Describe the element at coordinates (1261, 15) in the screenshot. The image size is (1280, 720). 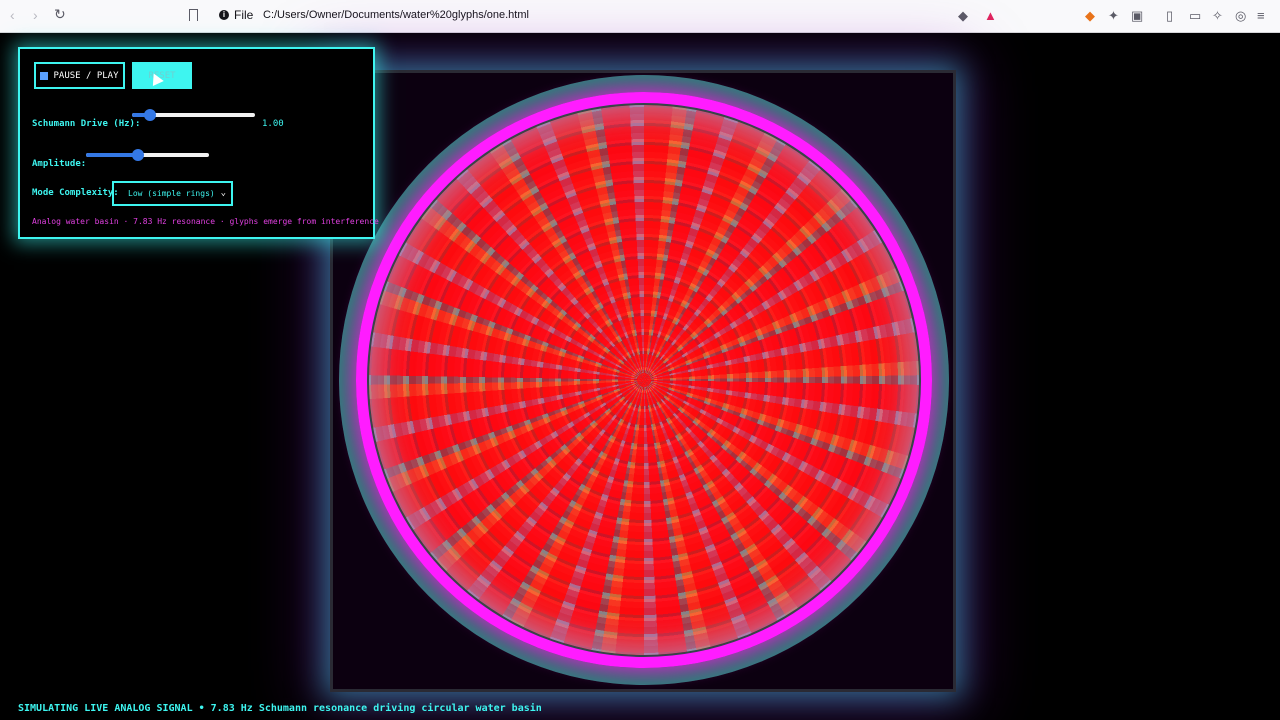
I see `menu-icon: ≡` at that location.